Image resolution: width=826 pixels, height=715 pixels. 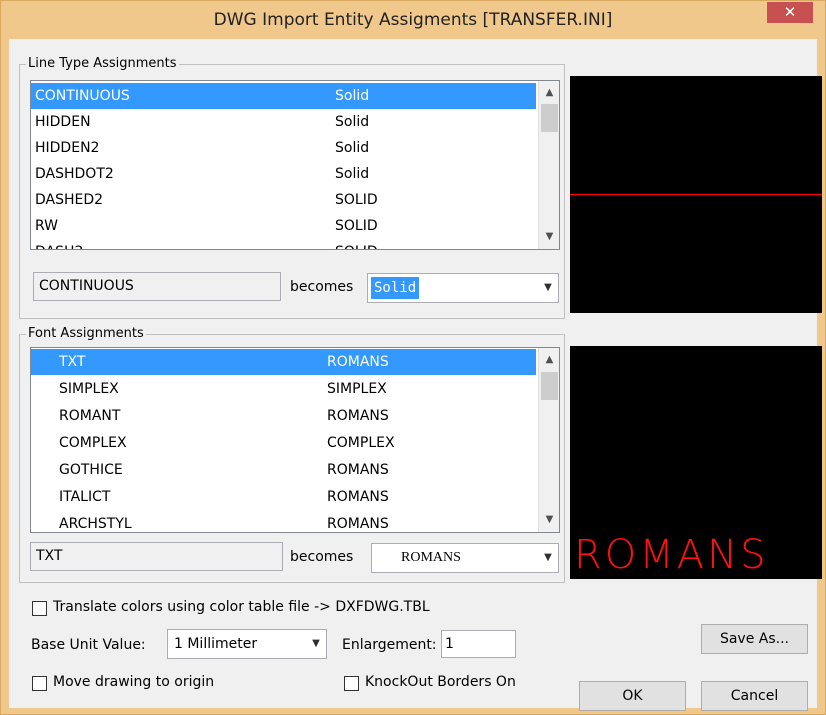 I want to click on list-item: HIDDEN Solid, so click(x=283, y=122).